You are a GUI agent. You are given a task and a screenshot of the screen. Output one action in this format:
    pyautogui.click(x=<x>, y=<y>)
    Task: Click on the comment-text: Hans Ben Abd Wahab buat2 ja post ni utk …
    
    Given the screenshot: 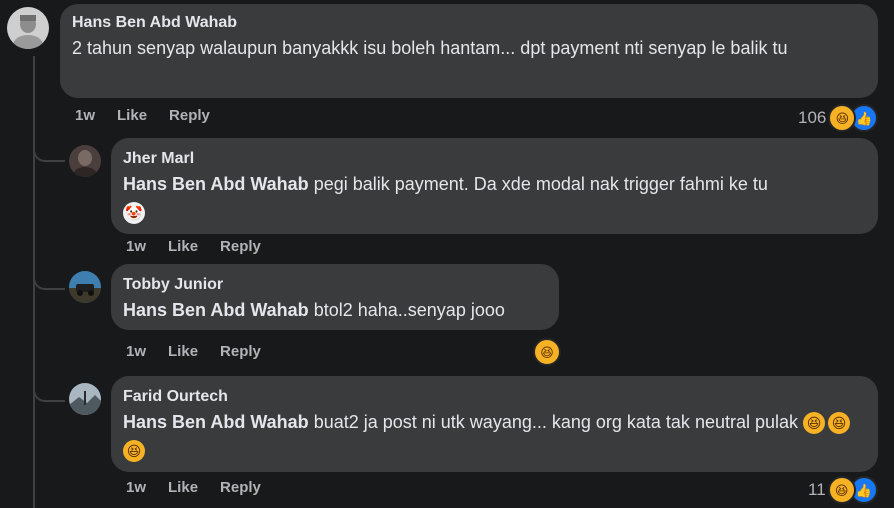 What is the action you would take?
    pyautogui.click(x=493, y=436)
    